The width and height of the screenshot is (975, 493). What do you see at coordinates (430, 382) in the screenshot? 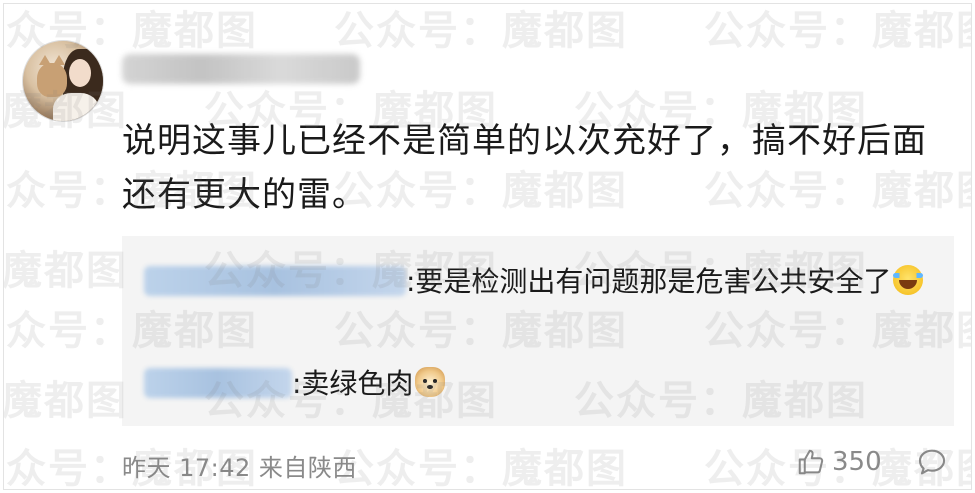
I see `doge-icon` at bounding box center [430, 382].